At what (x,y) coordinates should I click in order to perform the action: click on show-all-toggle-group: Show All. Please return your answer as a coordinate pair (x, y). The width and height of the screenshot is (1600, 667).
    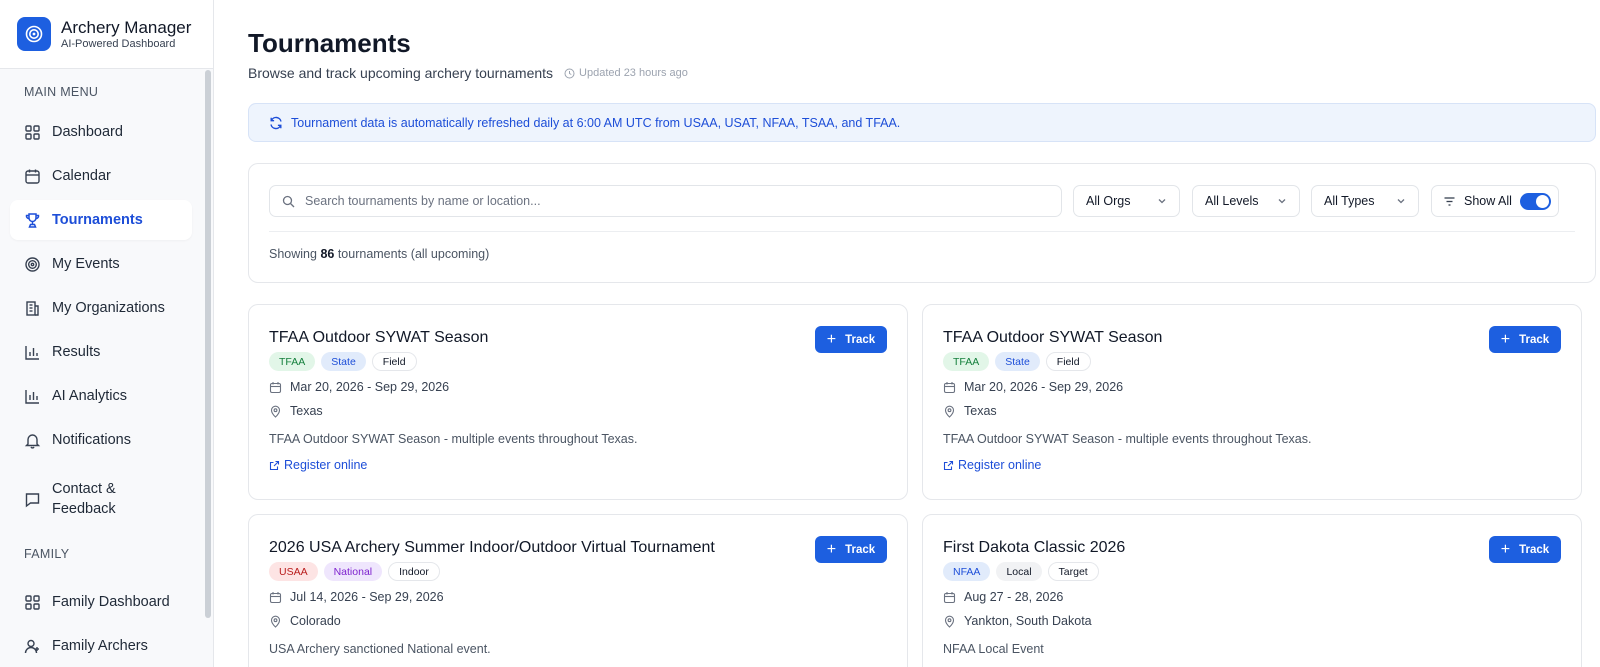
    Looking at the image, I should click on (1495, 201).